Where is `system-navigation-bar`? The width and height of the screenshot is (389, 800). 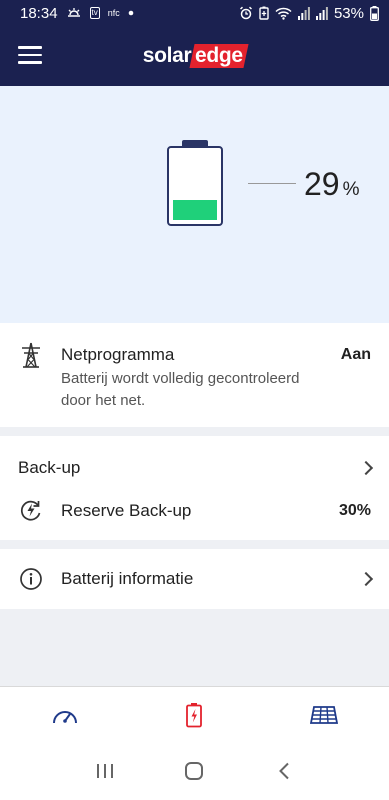 system-navigation-bar is located at coordinates (194, 773).